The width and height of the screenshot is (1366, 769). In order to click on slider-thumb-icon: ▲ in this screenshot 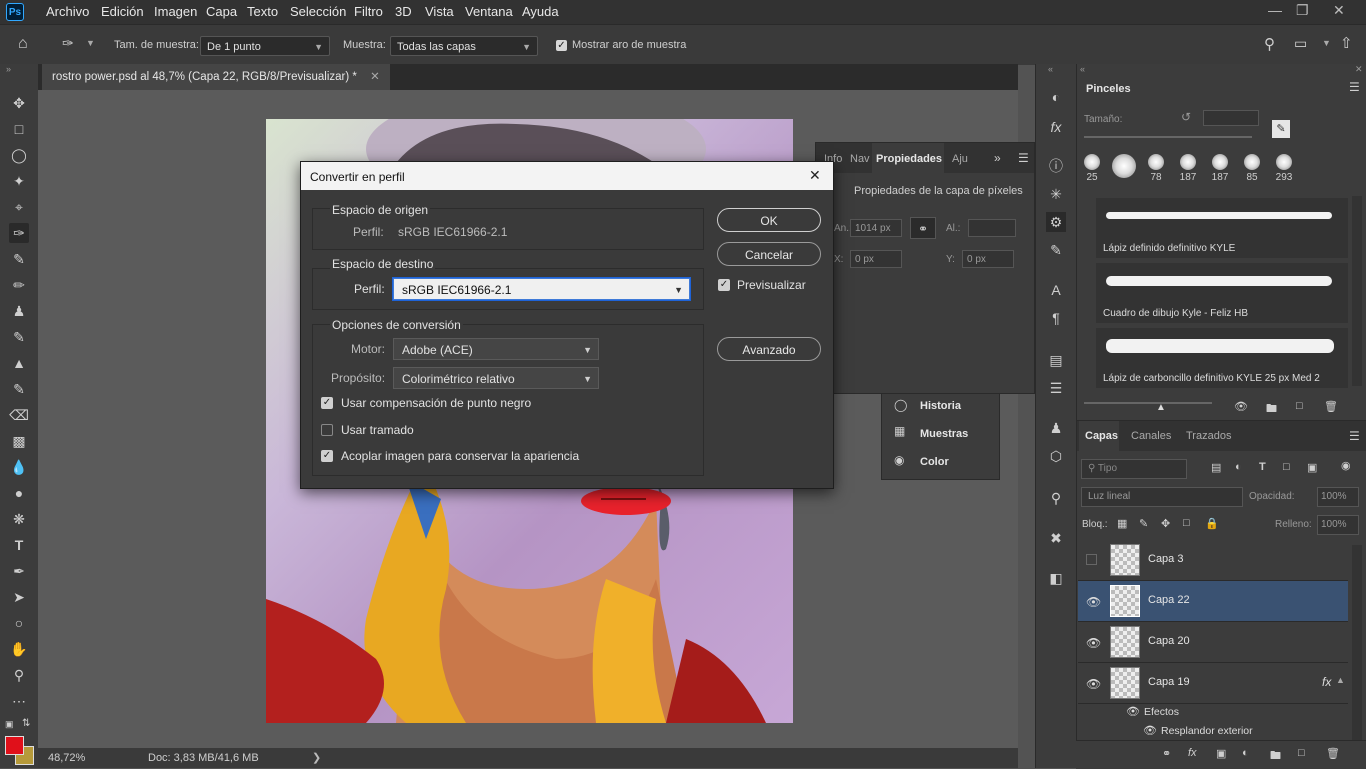, I will do `click(1161, 407)`.